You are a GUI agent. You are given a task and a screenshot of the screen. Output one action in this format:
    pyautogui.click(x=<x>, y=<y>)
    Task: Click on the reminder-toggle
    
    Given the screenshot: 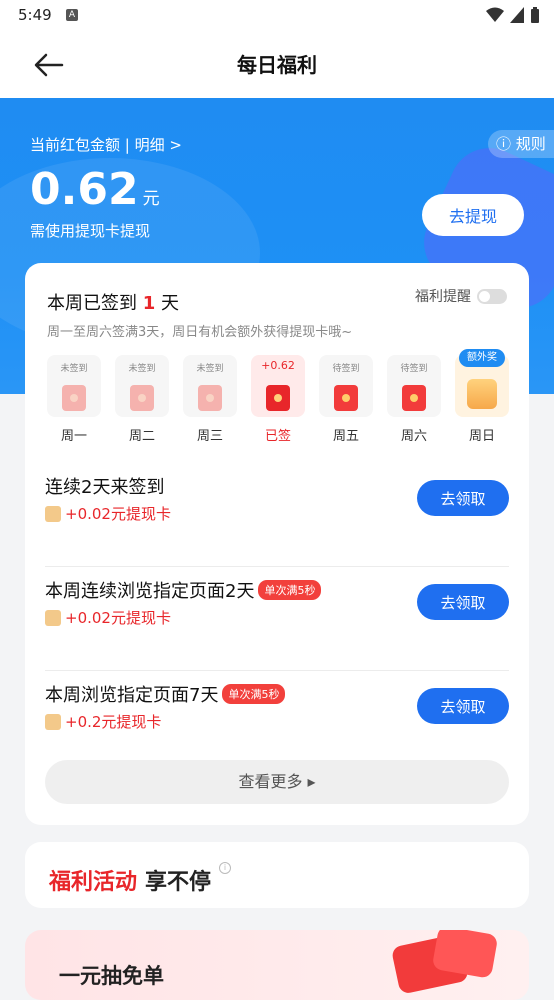 What is the action you would take?
    pyautogui.click(x=492, y=296)
    